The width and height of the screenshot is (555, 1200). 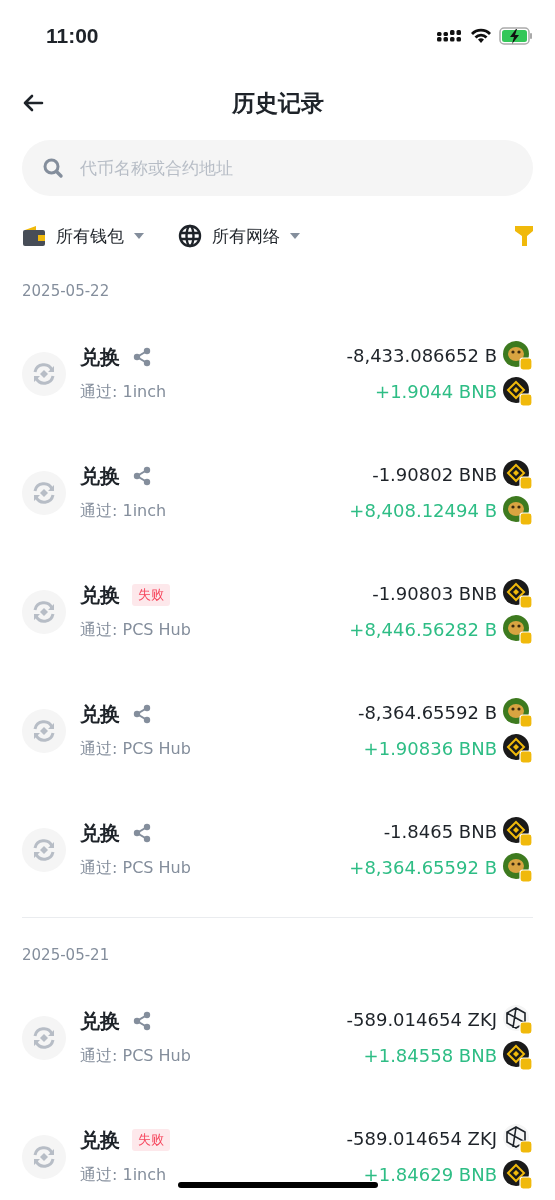 I want to click on search-field: 代币名称或合约地址, so click(x=295, y=168).